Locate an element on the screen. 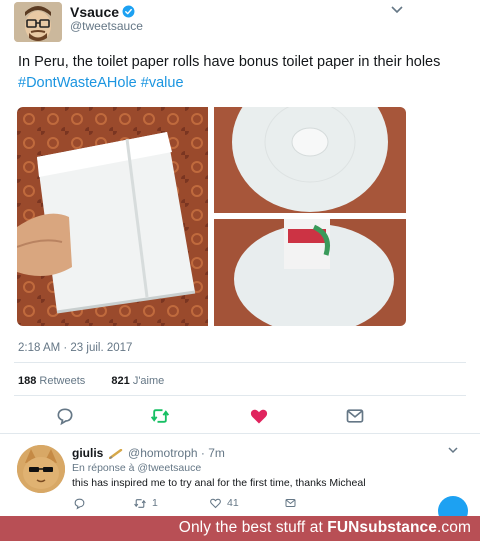 The height and width of the screenshot is (541, 480). reply-reply-button is located at coordinates (79, 503).